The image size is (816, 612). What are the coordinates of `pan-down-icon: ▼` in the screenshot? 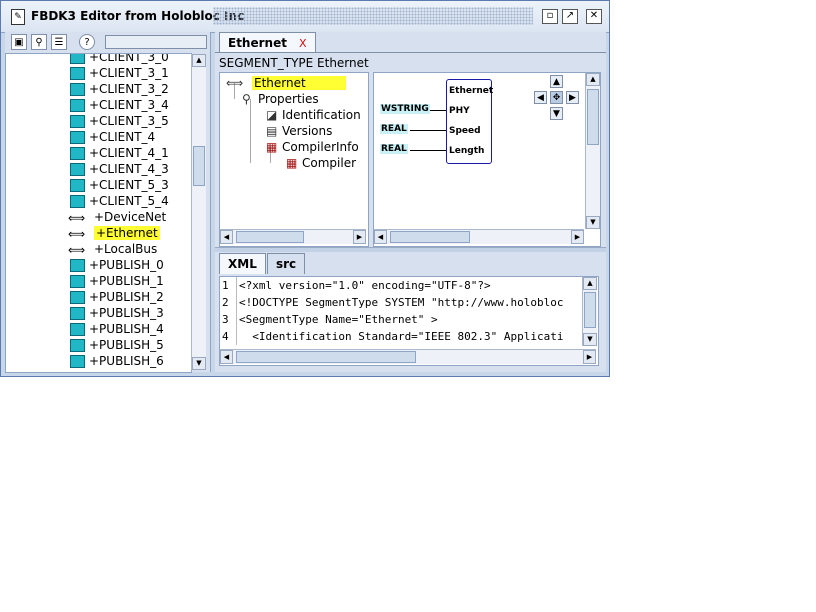 It's located at (556, 113).